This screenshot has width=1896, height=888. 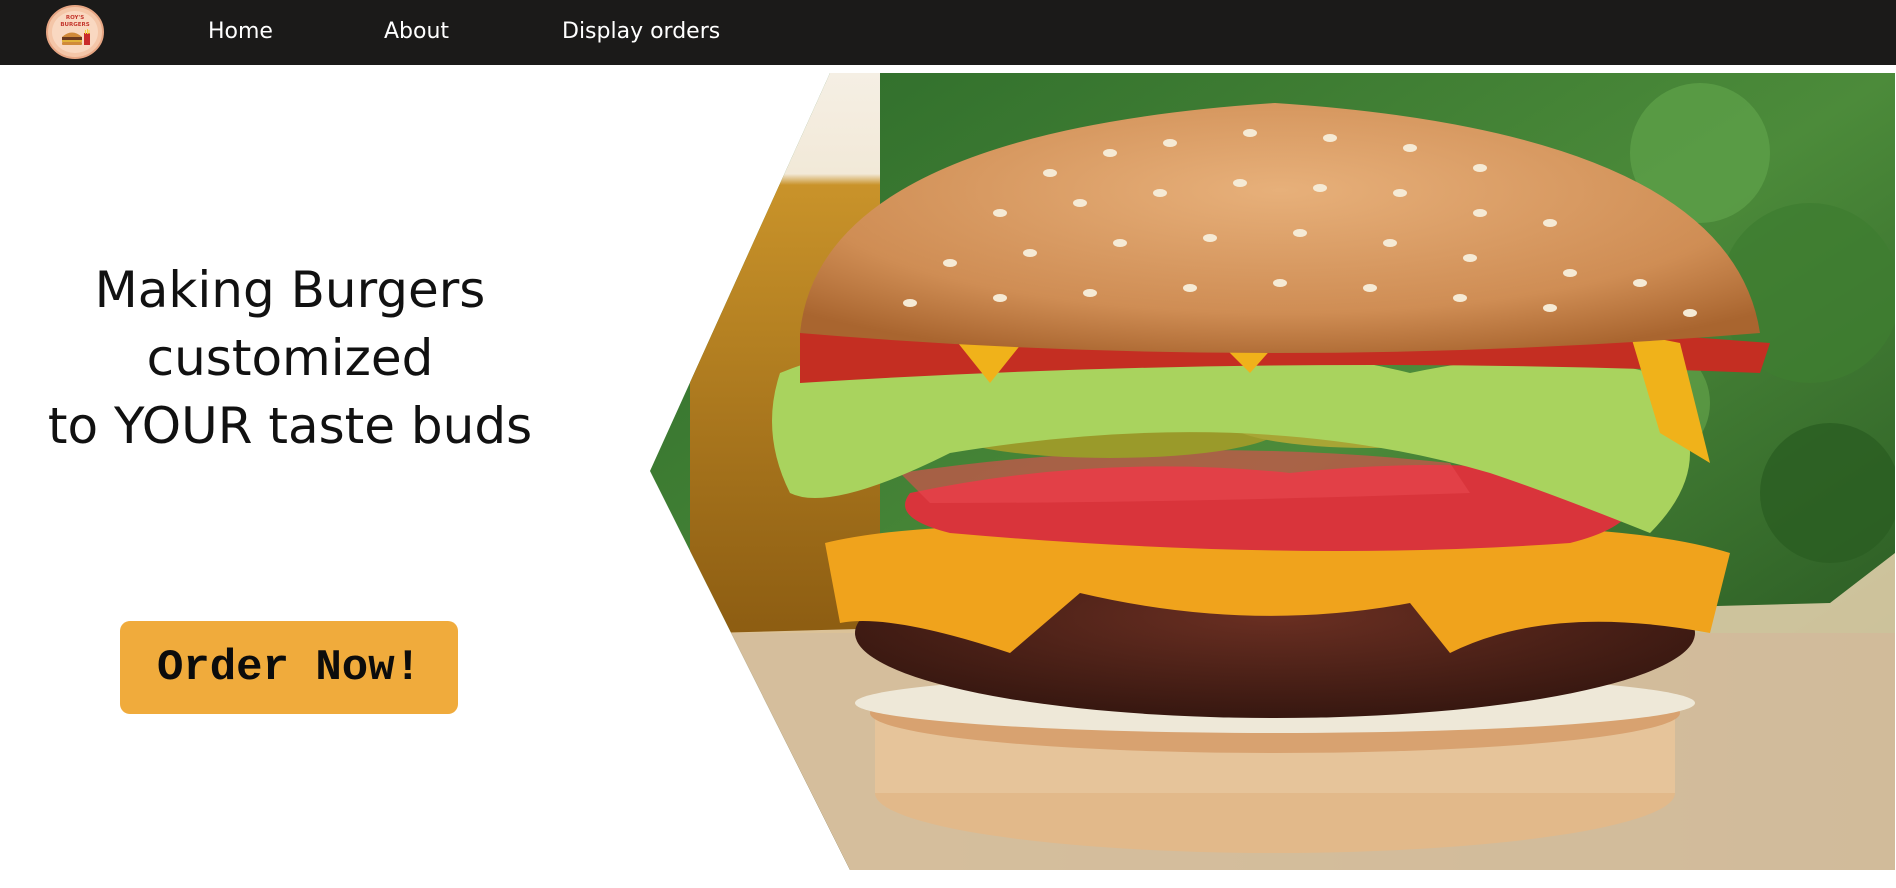 What do you see at coordinates (290, 426) in the screenshot?
I see `hero-headline-line-3: to YOUR taste buds` at bounding box center [290, 426].